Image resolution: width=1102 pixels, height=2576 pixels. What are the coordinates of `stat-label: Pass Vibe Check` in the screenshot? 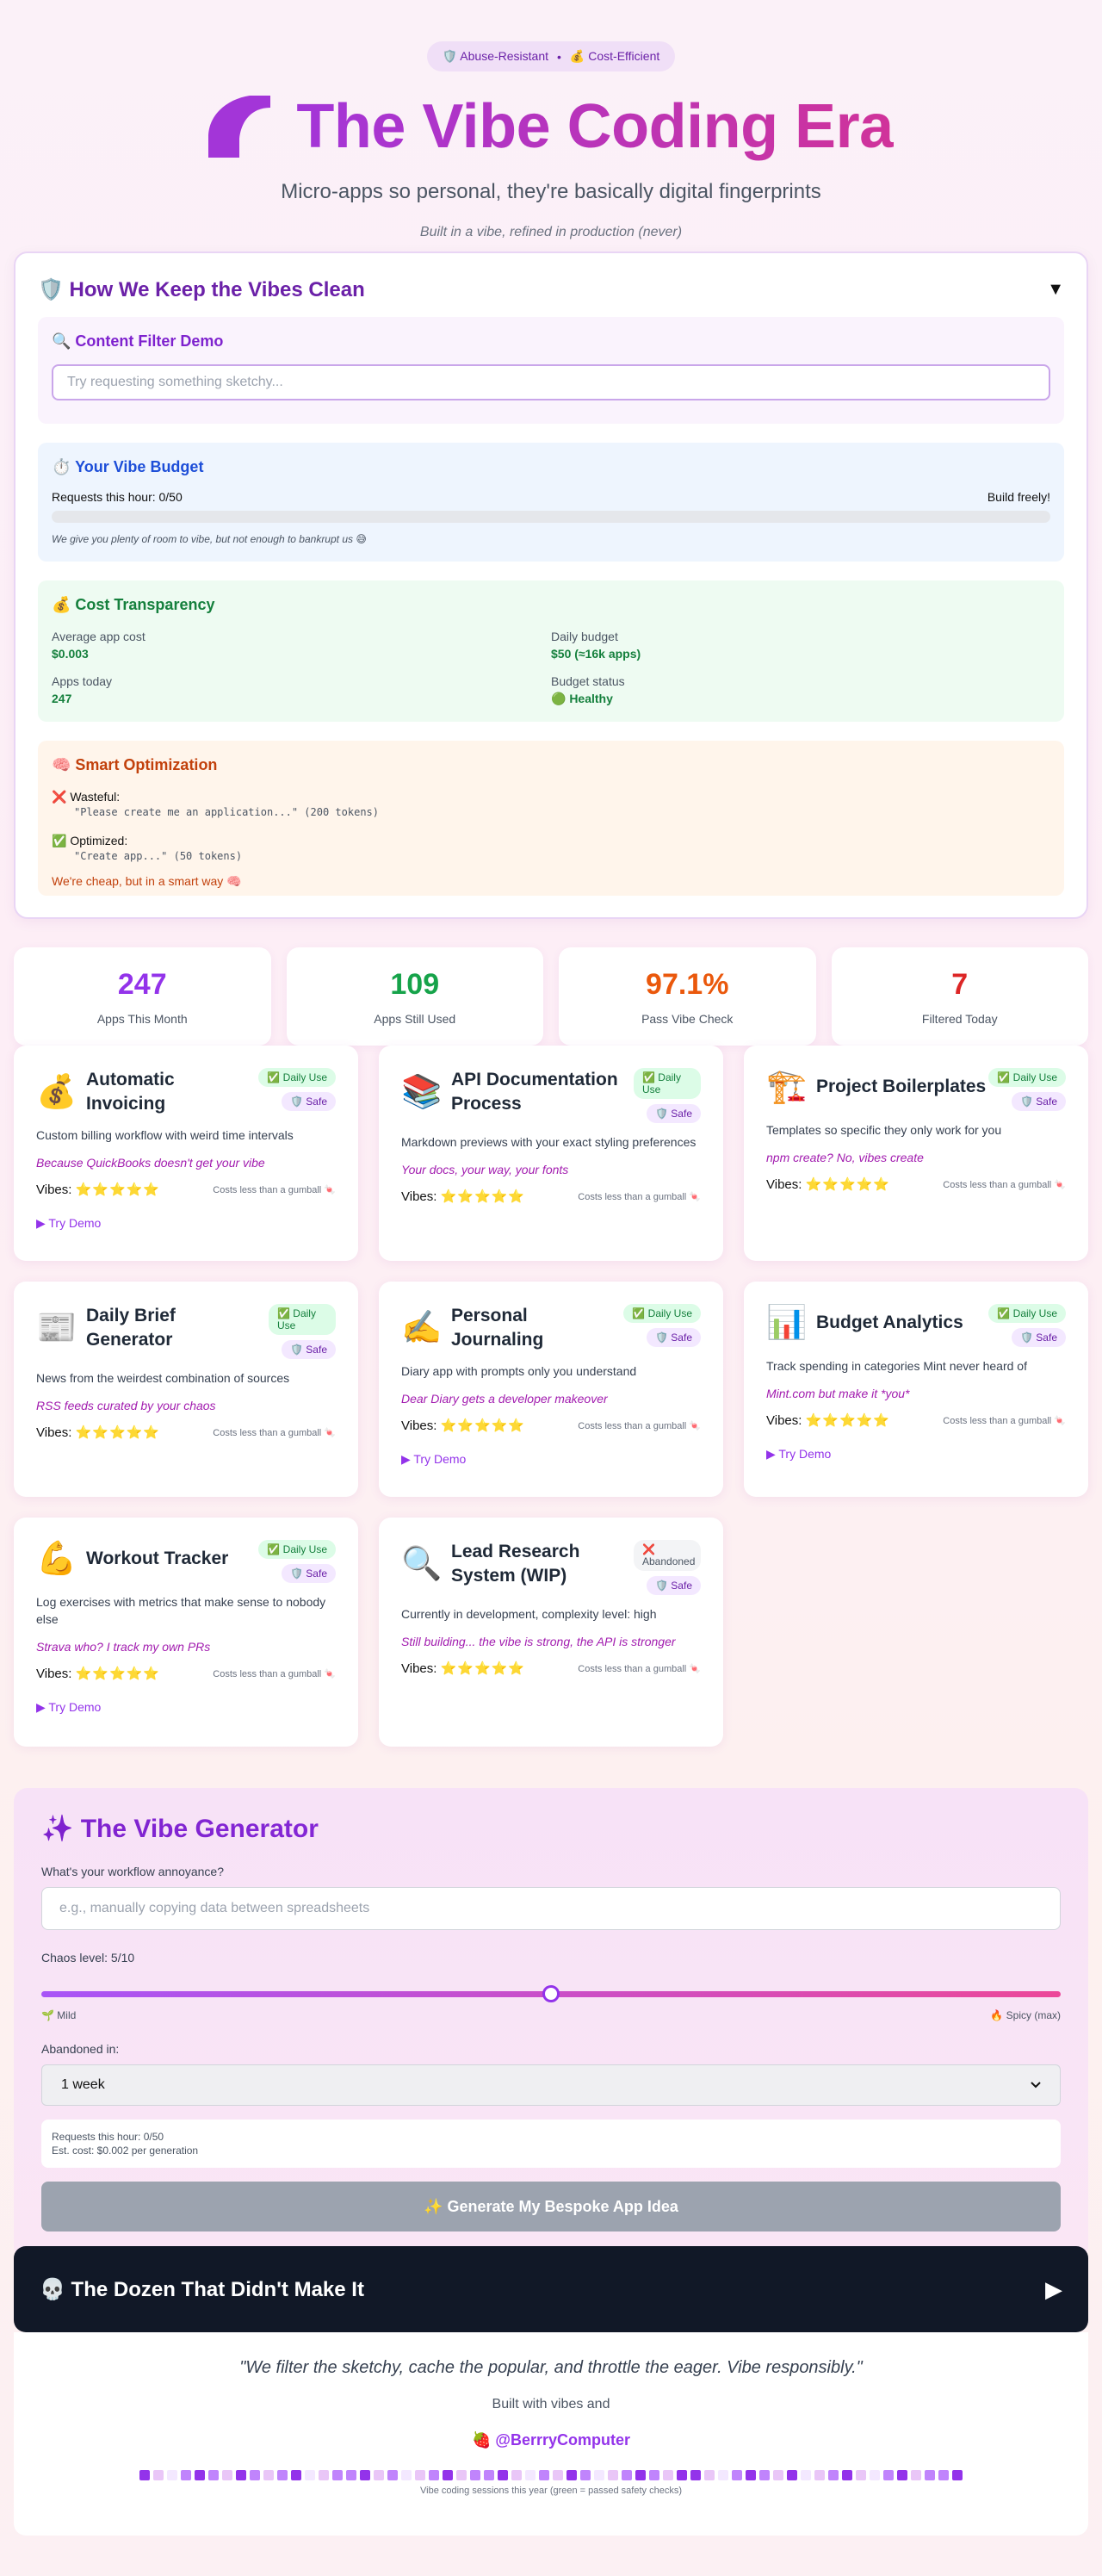 It's located at (688, 1019).